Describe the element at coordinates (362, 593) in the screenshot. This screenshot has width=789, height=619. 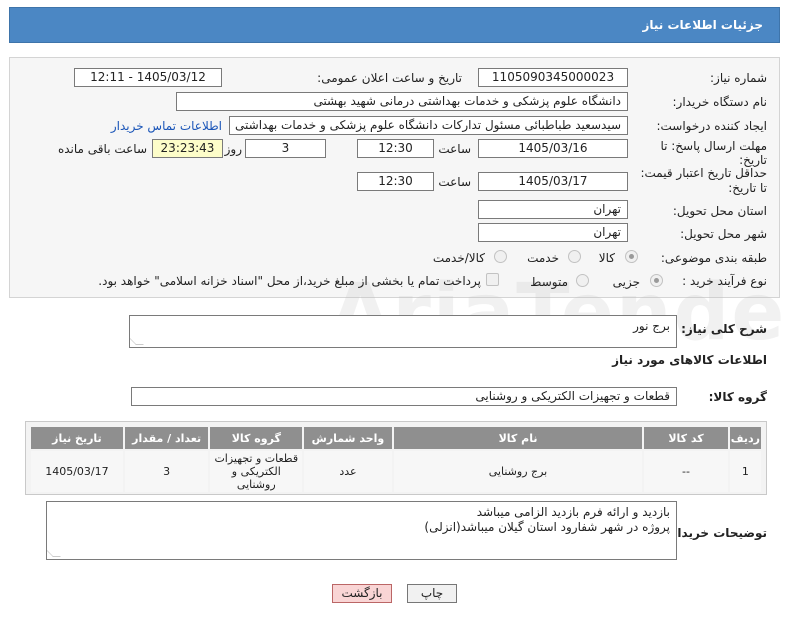
I see `back-button: بازگشت` at that location.